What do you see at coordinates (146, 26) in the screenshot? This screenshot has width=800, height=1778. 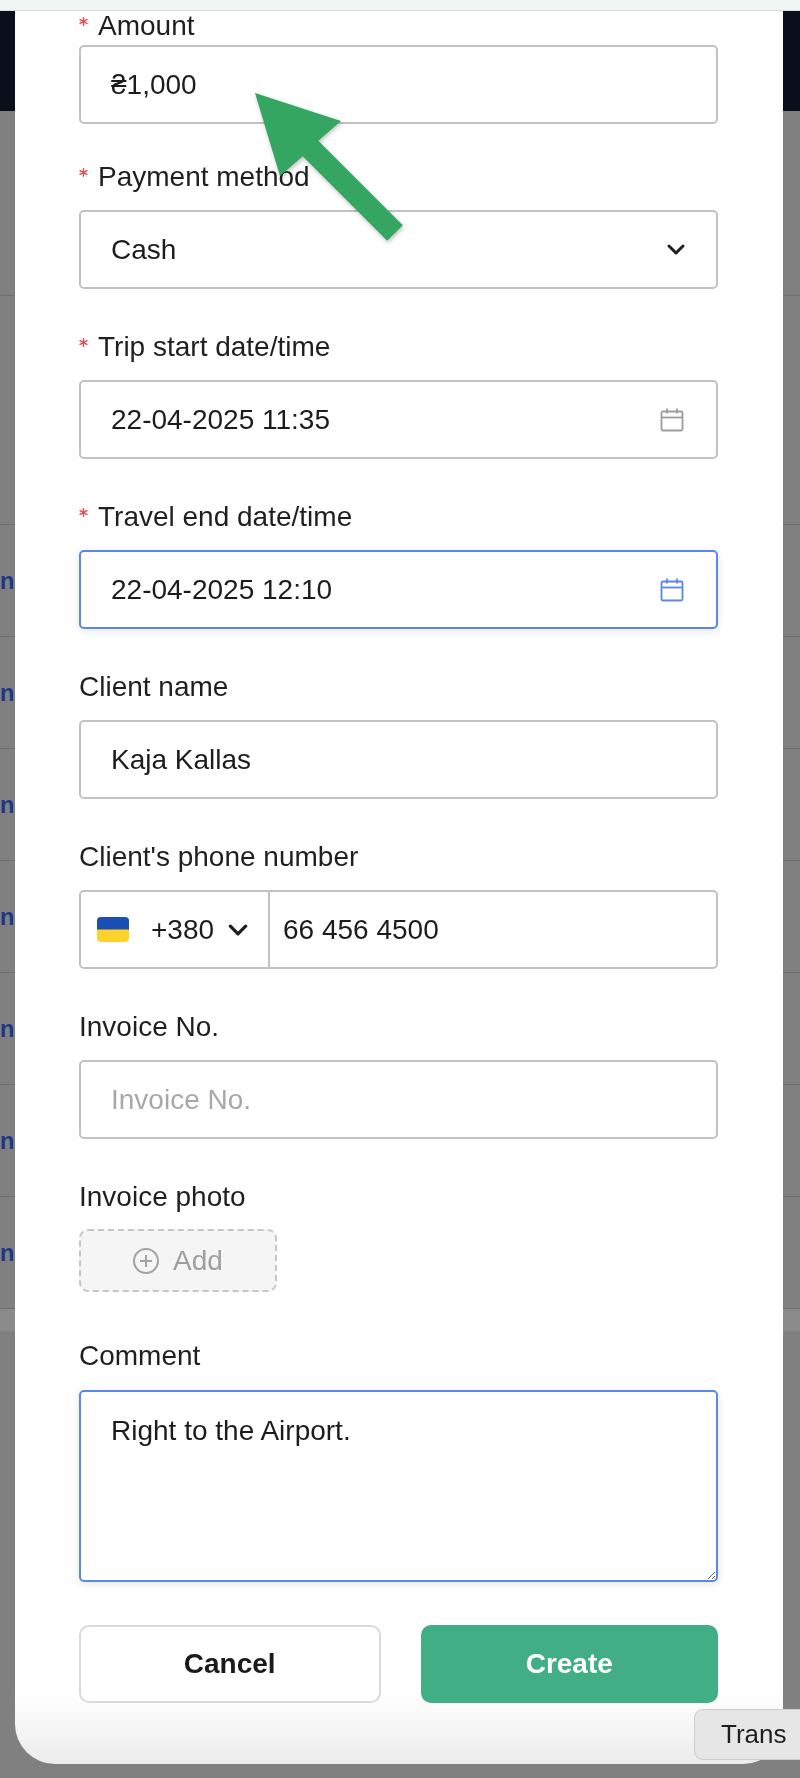 I see `field-label: Amount` at bounding box center [146, 26].